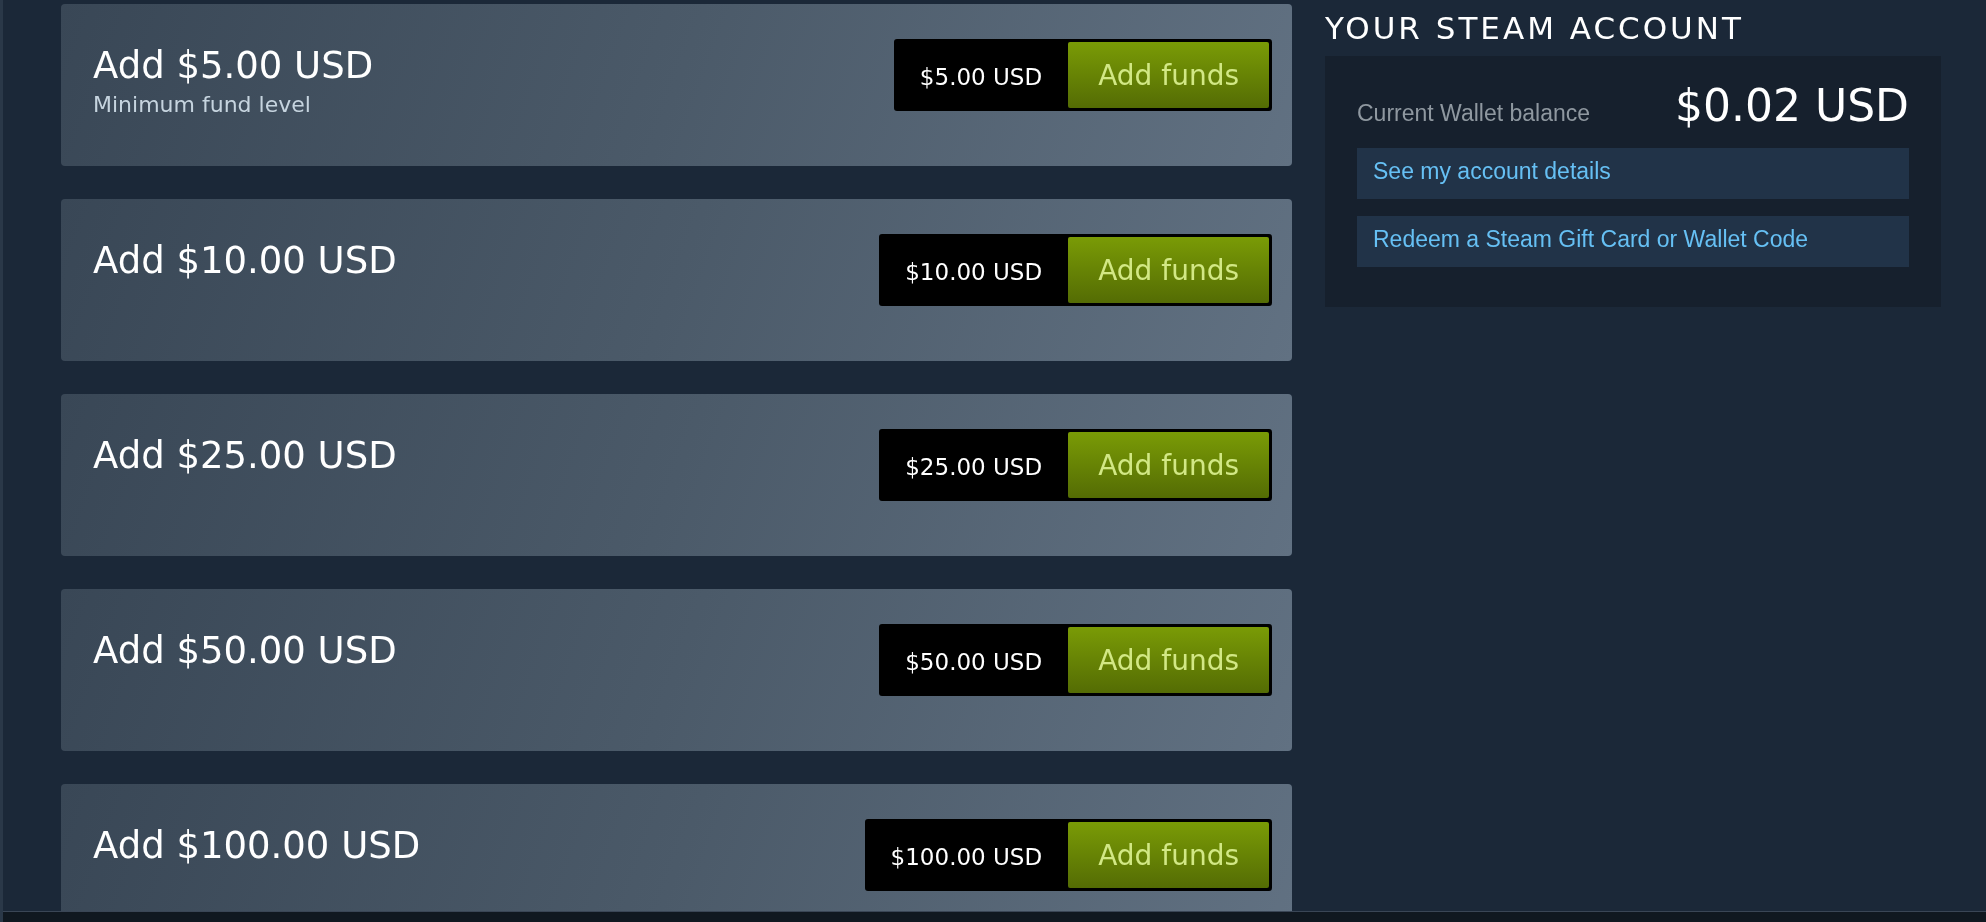 This screenshot has width=1986, height=922. What do you see at coordinates (1535, 28) in the screenshot?
I see `section-heading: YOUR STEAM ACCOUNT` at bounding box center [1535, 28].